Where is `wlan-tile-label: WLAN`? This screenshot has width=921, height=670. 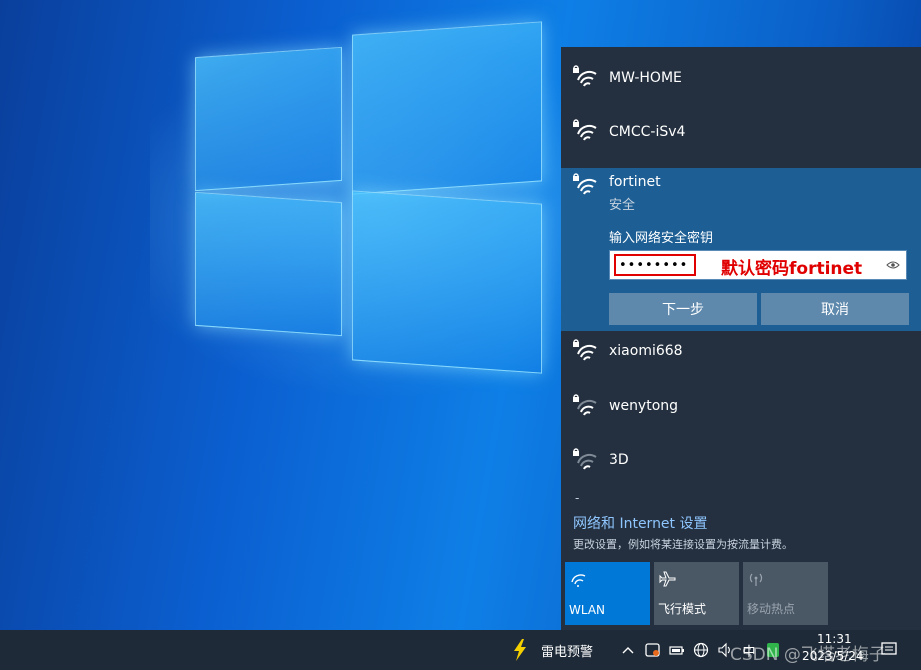 wlan-tile-label: WLAN is located at coordinates (587, 610).